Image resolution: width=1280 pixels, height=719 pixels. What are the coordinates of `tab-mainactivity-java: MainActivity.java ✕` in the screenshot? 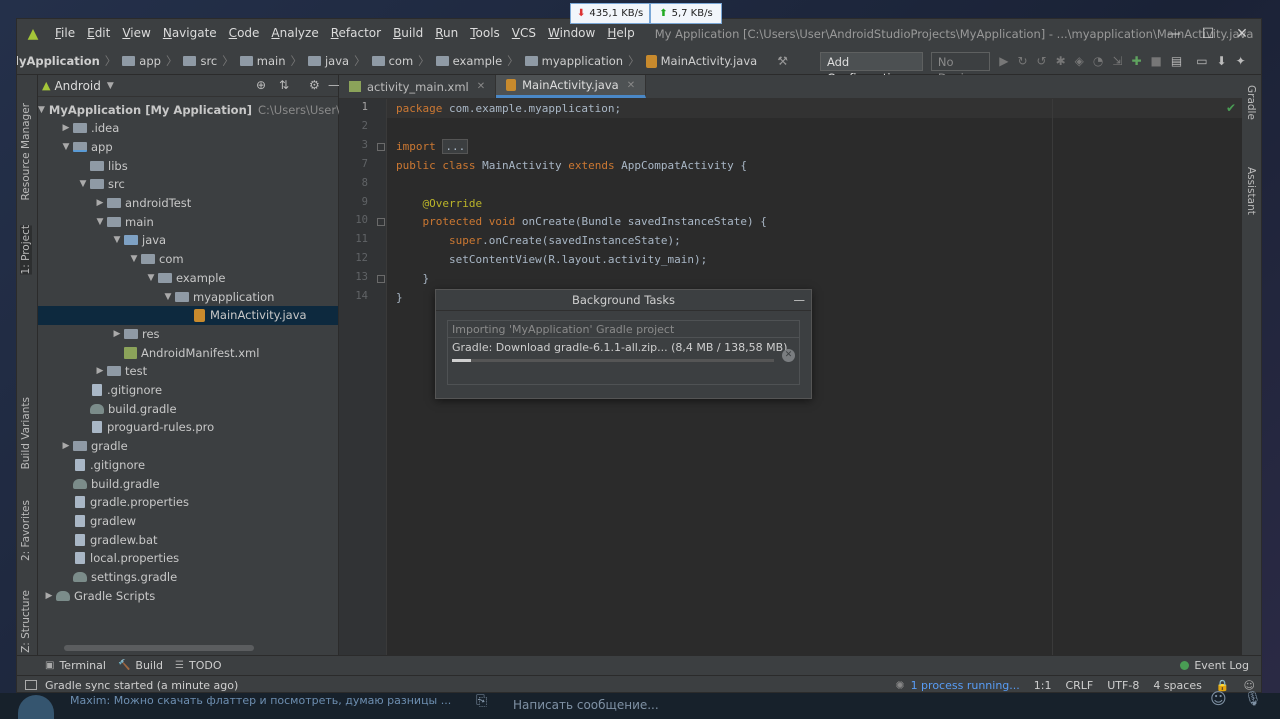 It's located at (571, 86).